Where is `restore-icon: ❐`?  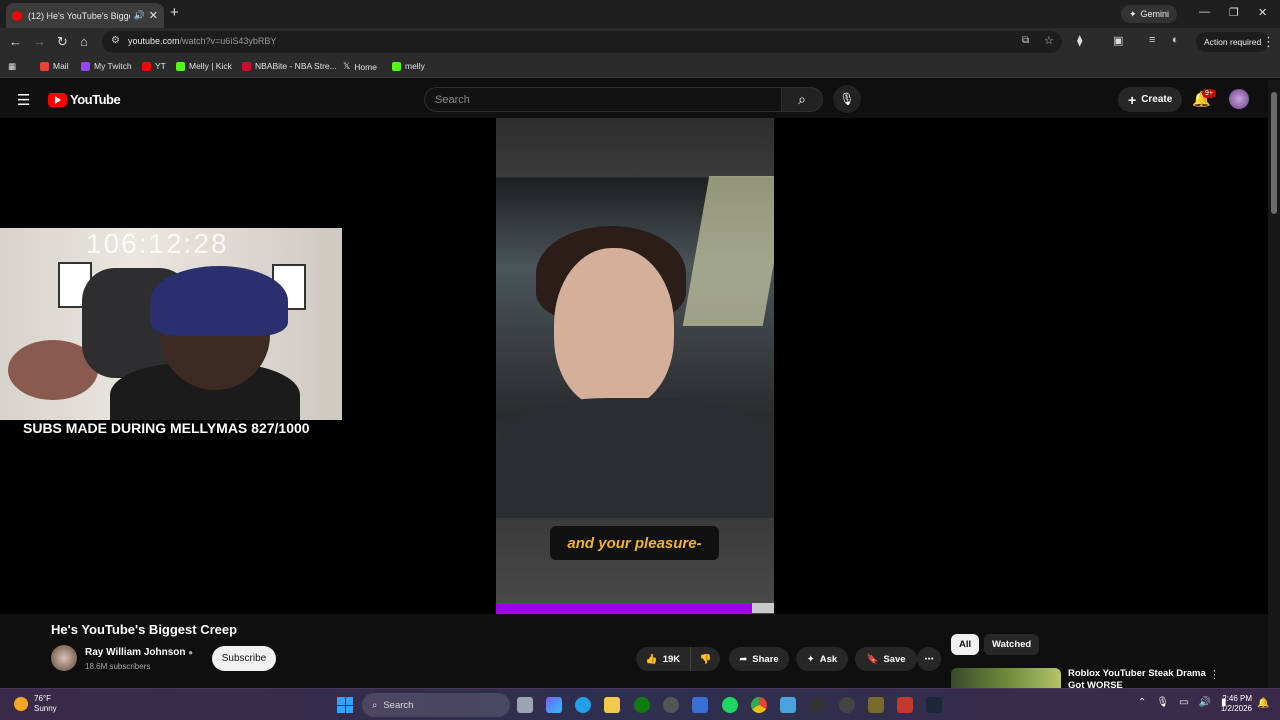 restore-icon: ❐ is located at coordinates (1234, 12).